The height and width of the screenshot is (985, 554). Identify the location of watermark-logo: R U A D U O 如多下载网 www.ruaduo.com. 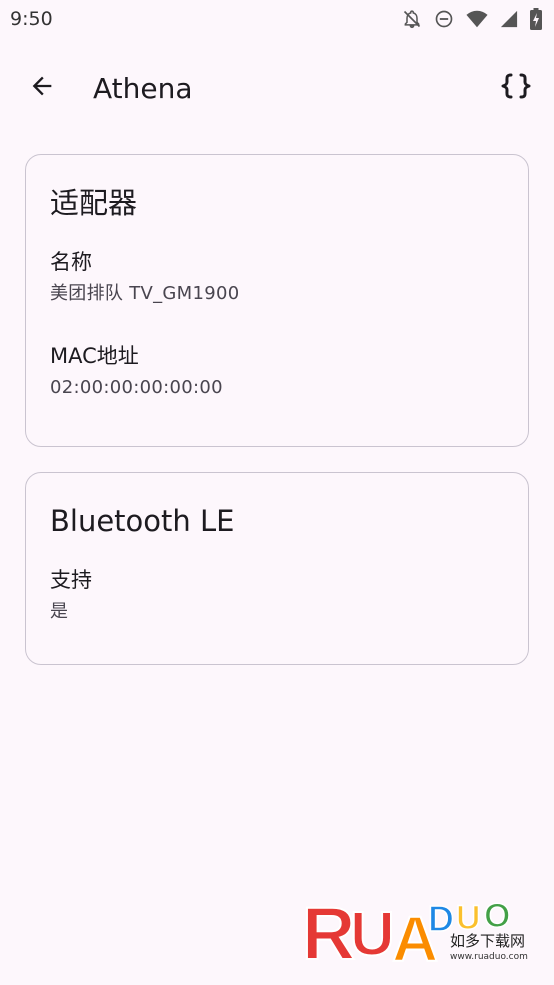
(423, 927).